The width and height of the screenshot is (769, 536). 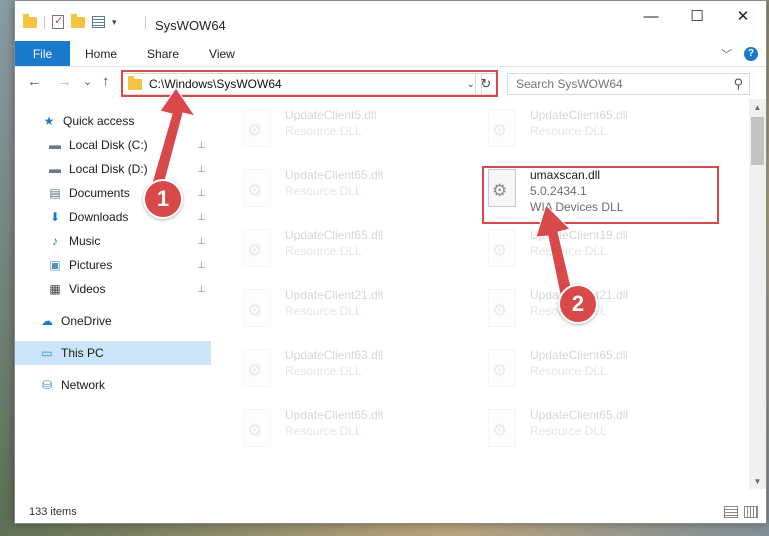 What do you see at coordinates (55, 217) in the screenshot?
I see `download-icon: ⬇` at bounding box center [55, 217].